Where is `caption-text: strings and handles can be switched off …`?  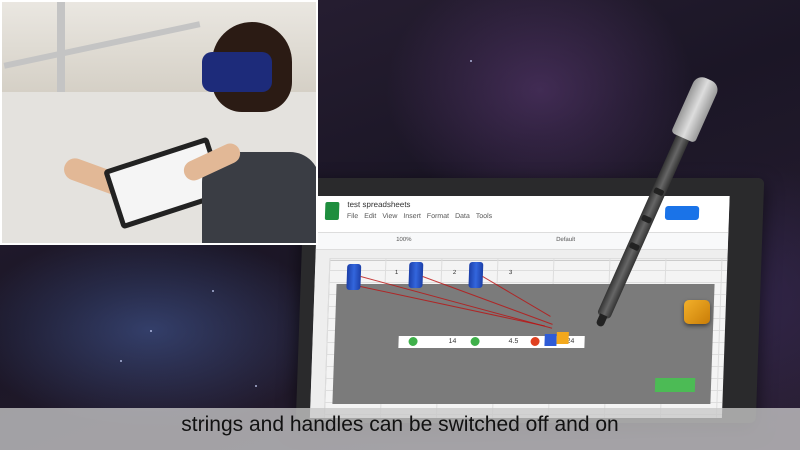 caption-text: strings and handles can be switched off … is located at coordinates (400, 424).